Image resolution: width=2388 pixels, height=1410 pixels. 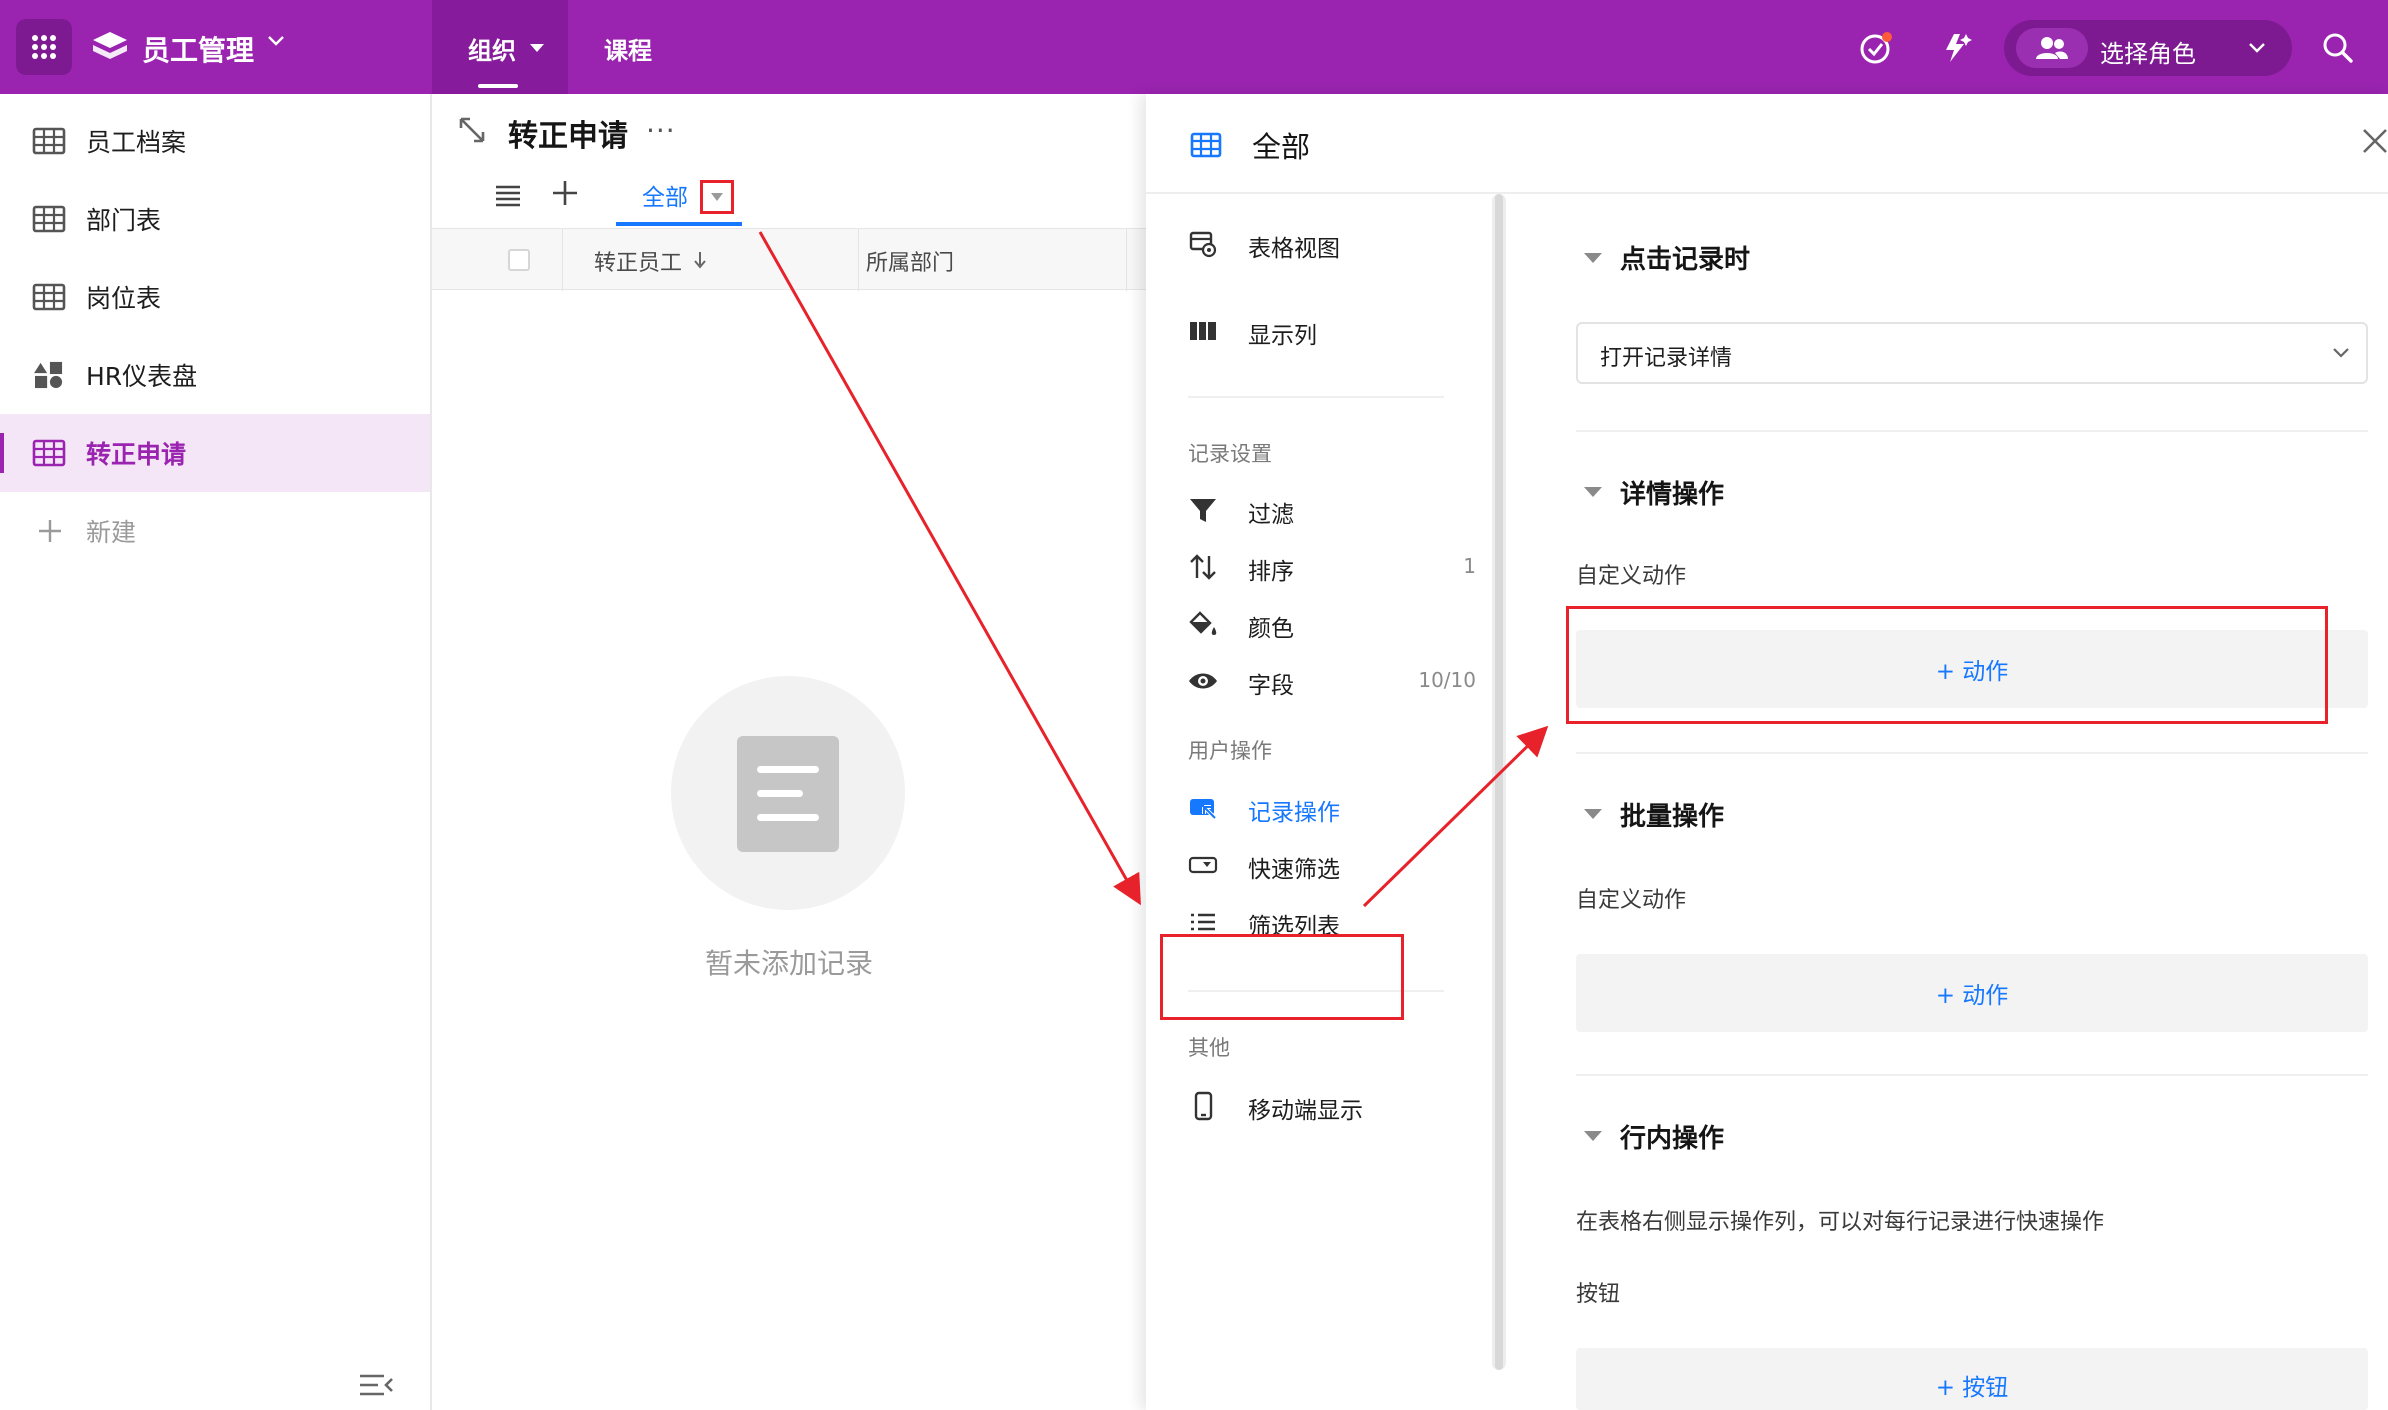 What do you see at coordinates (1666, 358) in the screenshot?
I see `click-record-select-value: 打开记录详情` at bounding box center [1666, 358].